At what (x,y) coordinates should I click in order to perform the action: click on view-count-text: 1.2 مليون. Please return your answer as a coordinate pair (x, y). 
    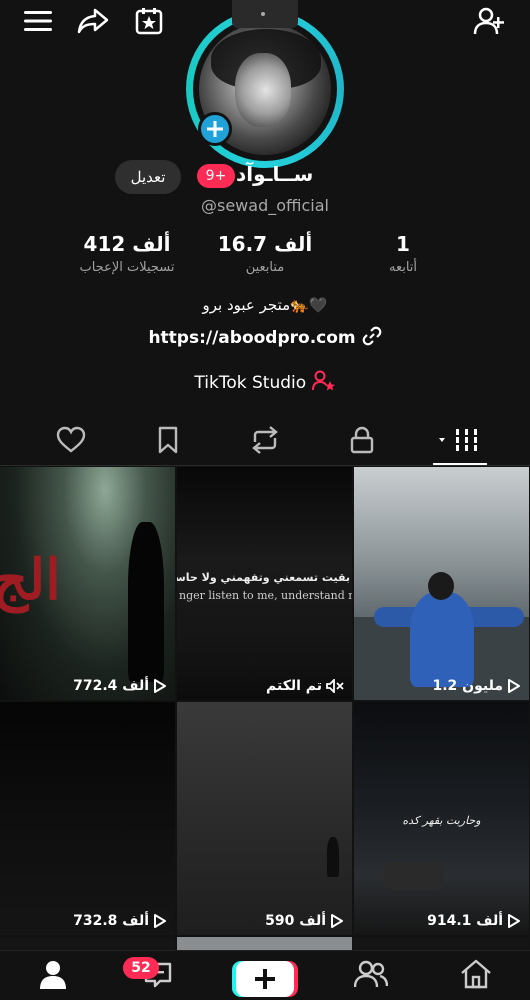
    Looking at the image, I should click on (467, 686).